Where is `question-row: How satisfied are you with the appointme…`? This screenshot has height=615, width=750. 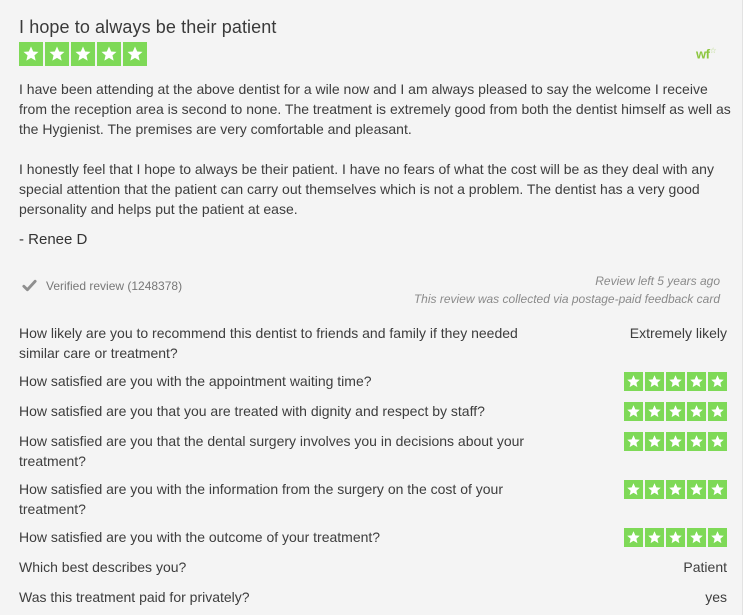
question-row: How satisfied are you with the appointme… is located at coordinates (373, 381).